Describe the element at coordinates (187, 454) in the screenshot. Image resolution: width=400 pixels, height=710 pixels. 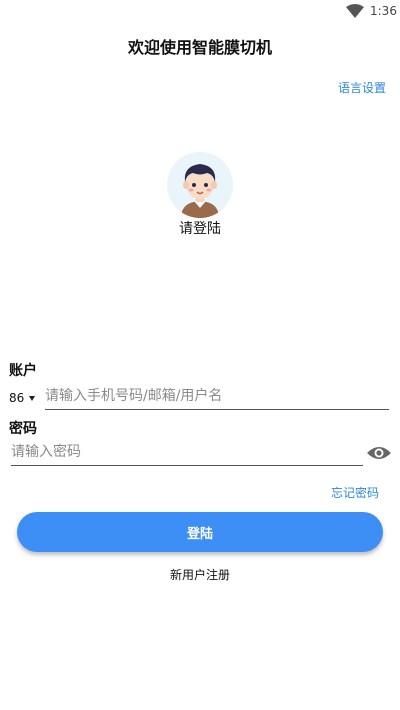
I see `password-input` at that location.